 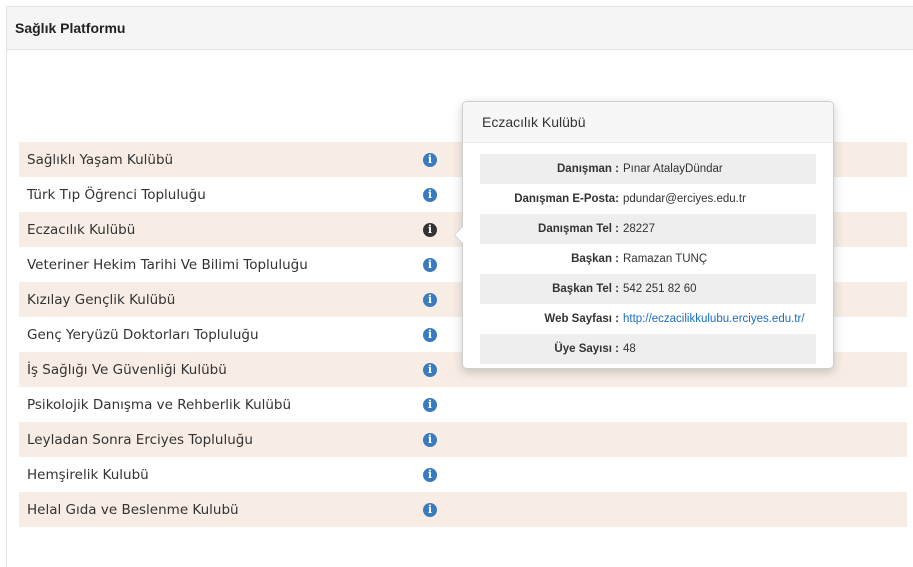 What do you see at coordinates (586, 349) in the screenshot?
I see `detail-key: Üye Sayısı :` at bounding box center [586, 349].